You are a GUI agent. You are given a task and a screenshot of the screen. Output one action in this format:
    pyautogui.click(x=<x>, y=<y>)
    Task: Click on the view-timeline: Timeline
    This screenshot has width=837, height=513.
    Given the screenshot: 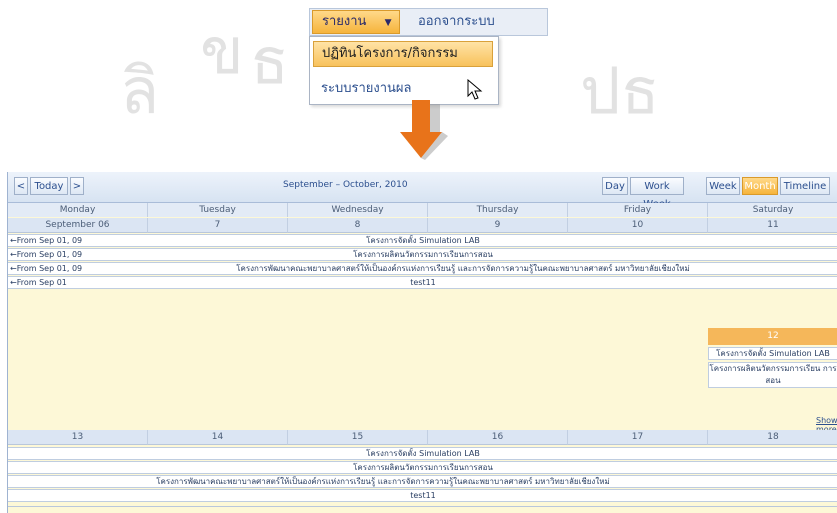 What is the action you would take?
    pyautogui.click(x=805, y=186)
    